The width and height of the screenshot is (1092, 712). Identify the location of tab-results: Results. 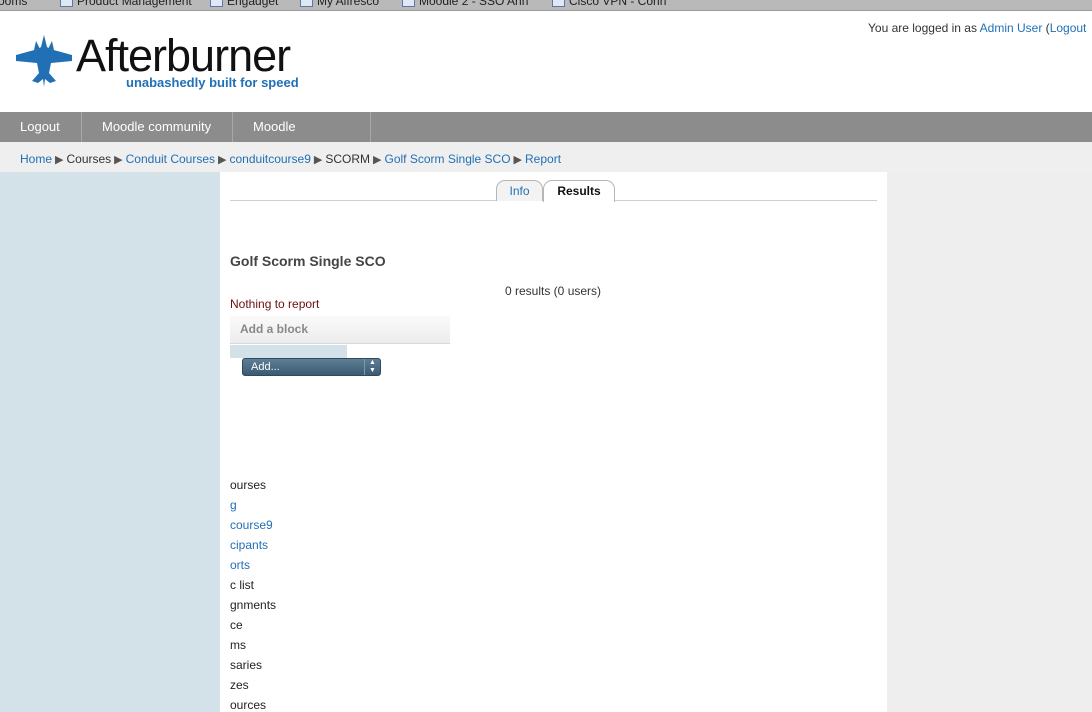
(579, 191).